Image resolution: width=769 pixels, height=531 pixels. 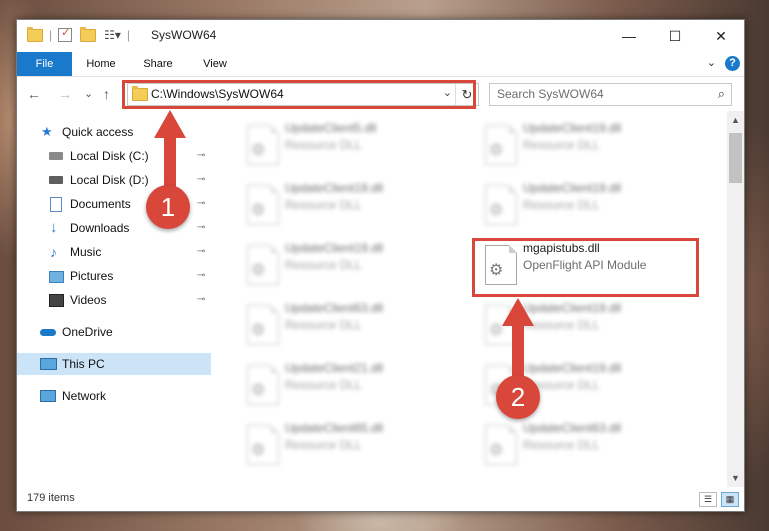 I want to click on scroll-up-icon: ▲, so click(x=735, y=120).